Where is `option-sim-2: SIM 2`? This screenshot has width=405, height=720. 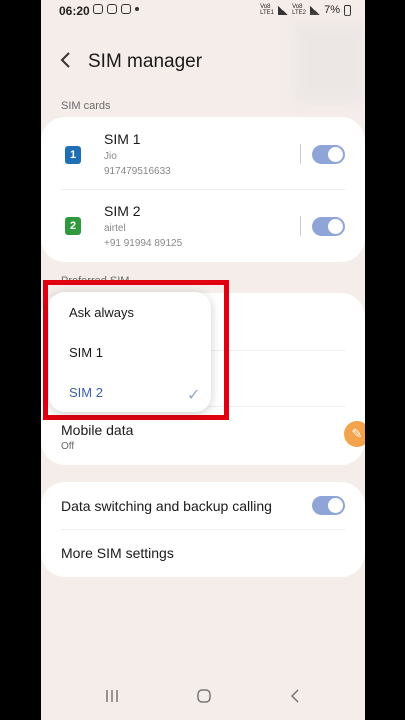
option-sim-2: SIM 2 is located at coordinates (86, 392).